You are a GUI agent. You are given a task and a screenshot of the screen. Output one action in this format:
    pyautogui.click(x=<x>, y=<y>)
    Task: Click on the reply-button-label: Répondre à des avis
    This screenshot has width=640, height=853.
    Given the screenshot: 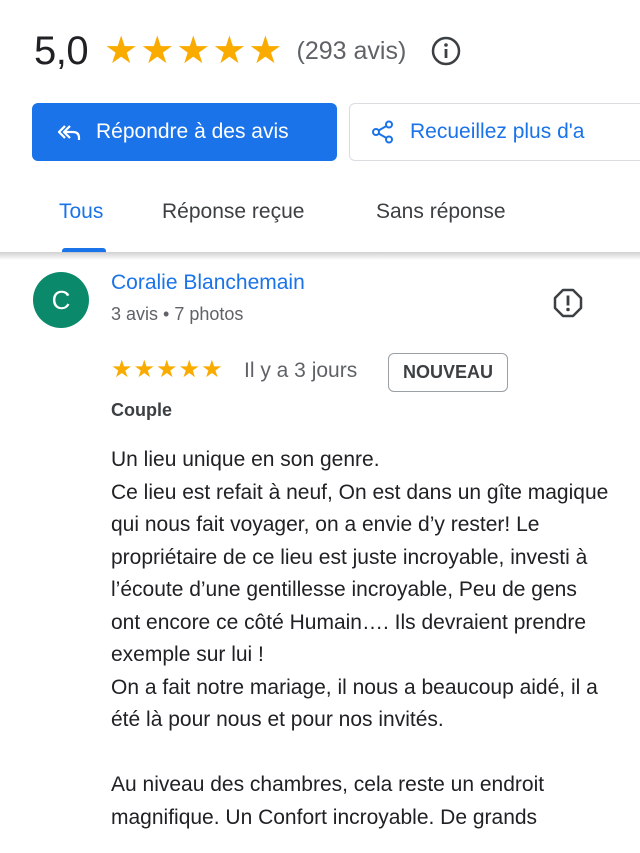 What is the action you would take?
    pyautogui.click(x=192, y=131)
    